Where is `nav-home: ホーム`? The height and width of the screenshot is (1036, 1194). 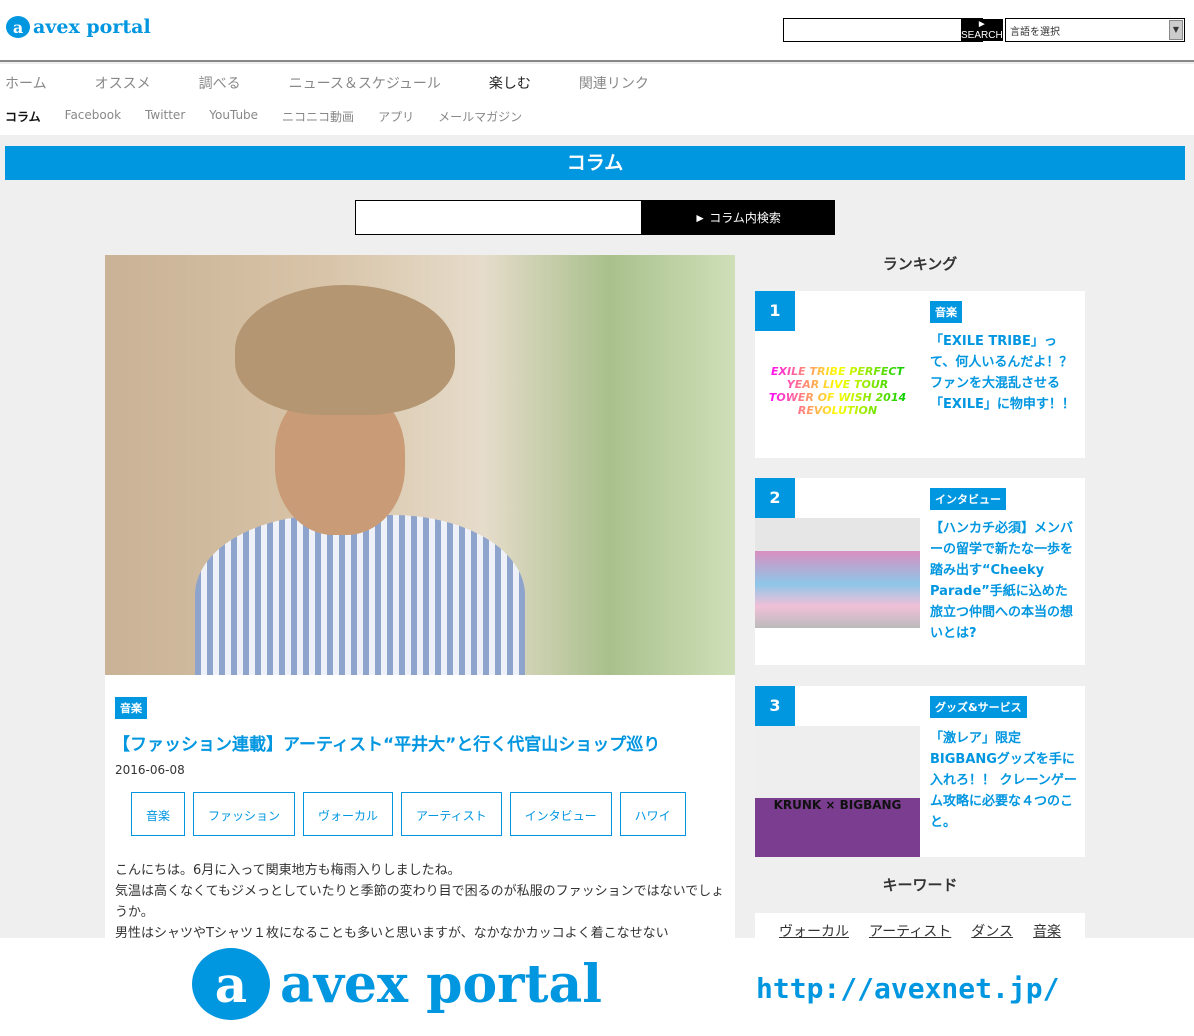 nav-home: ホーム is located at coordinates (26, 83).